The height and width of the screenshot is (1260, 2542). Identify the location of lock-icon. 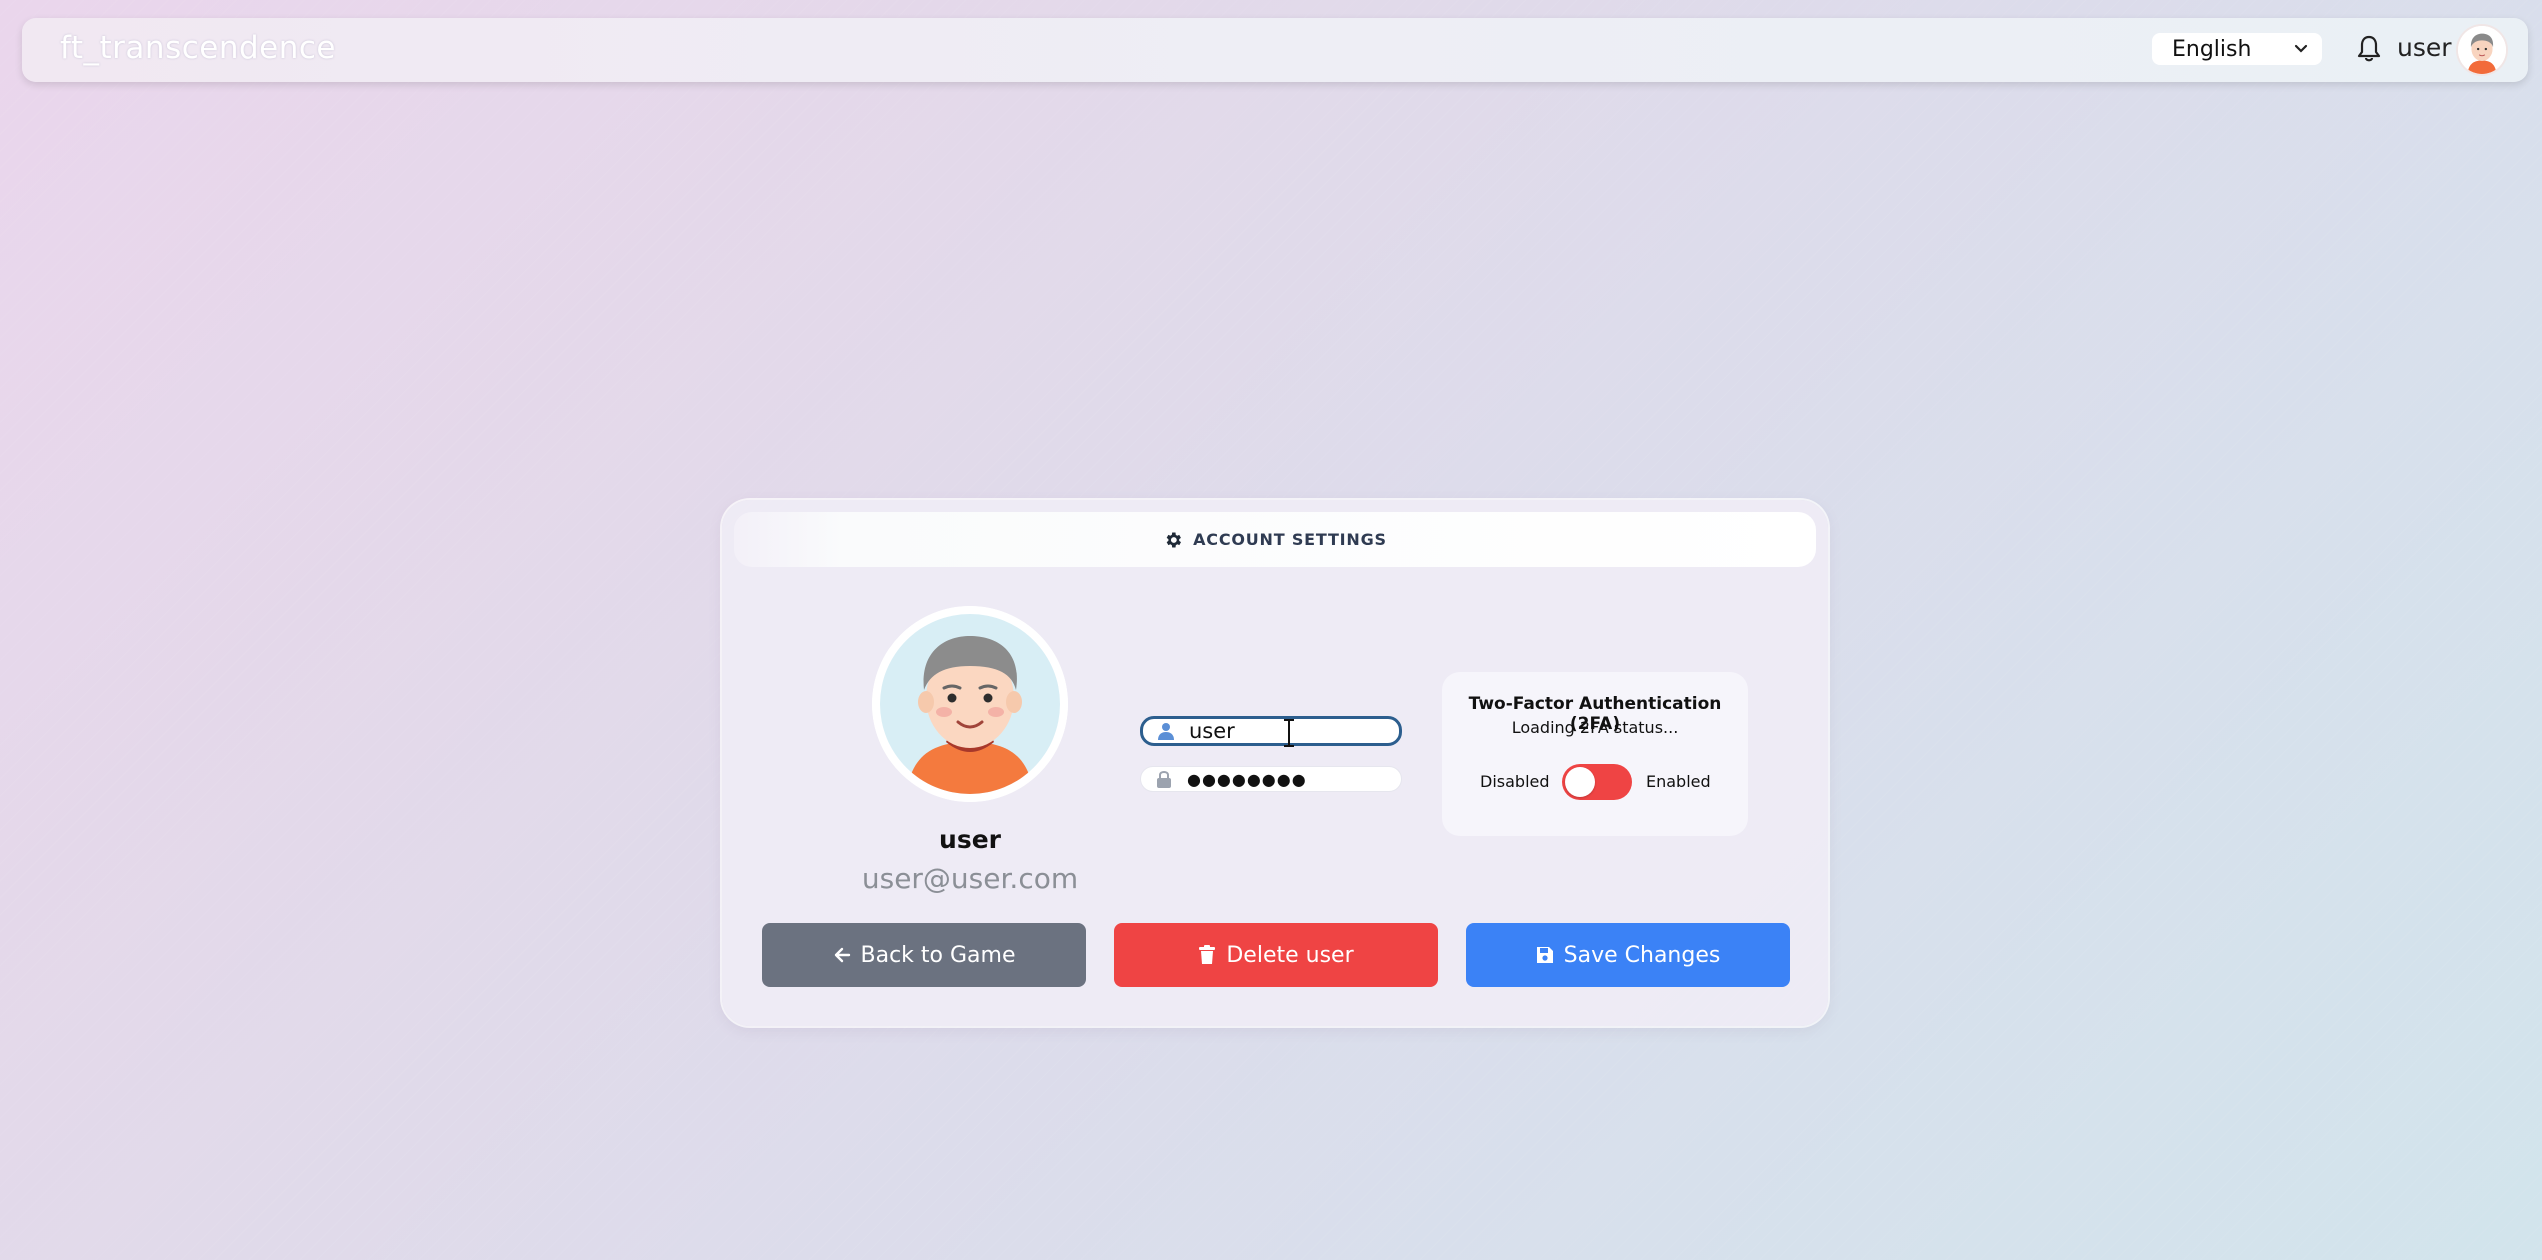
(1164, 779).